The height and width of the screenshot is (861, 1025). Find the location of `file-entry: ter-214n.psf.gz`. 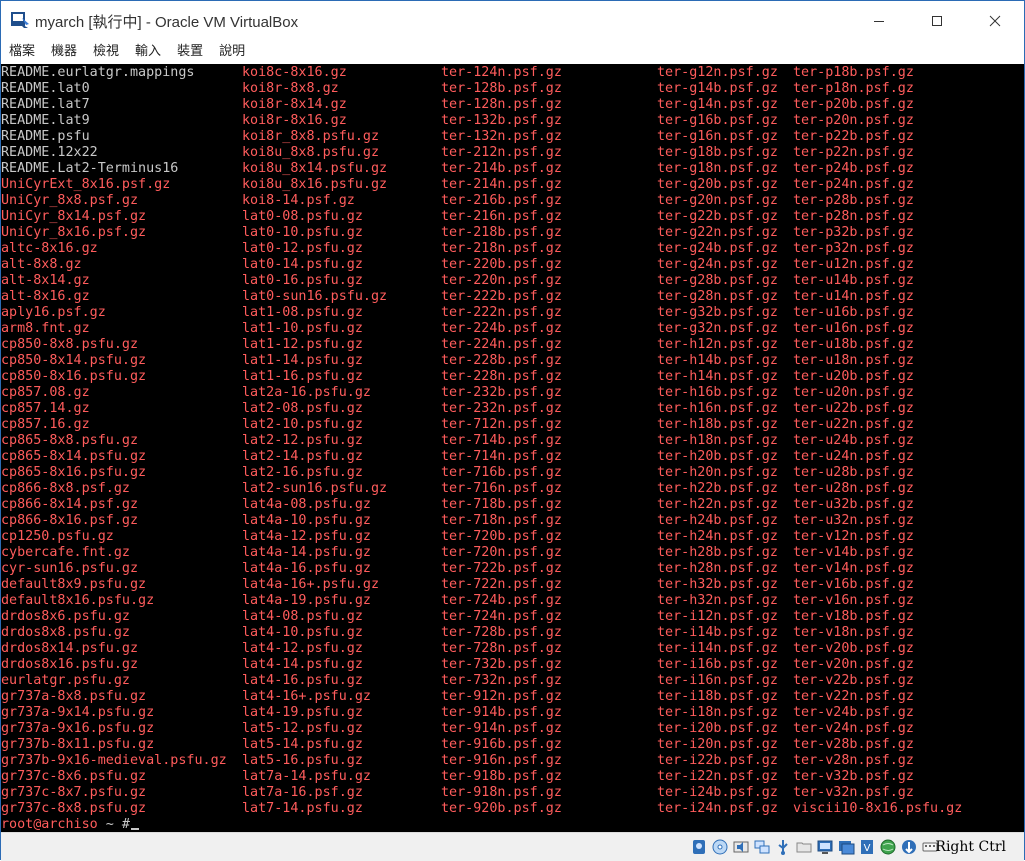

file-entry: ter-214n.psf.gz is located at coordinates (501, 184).